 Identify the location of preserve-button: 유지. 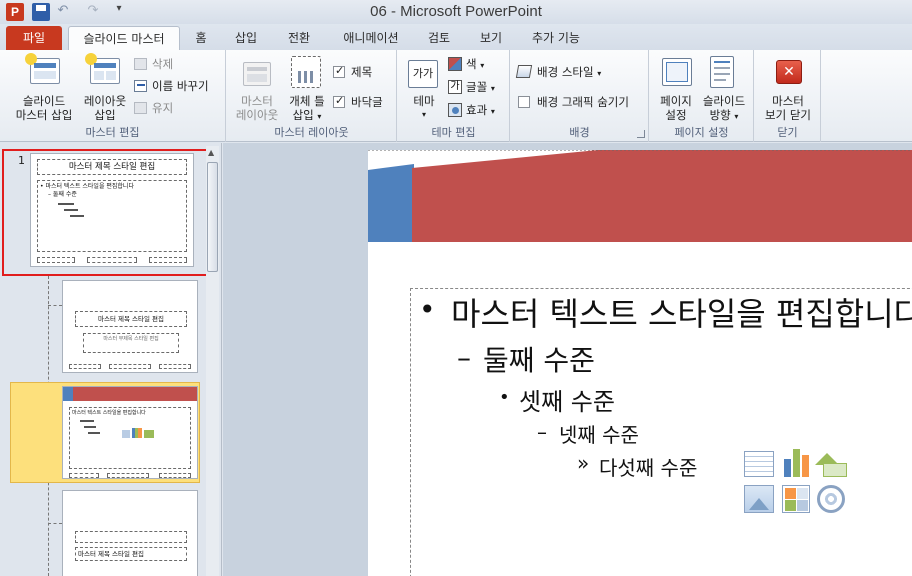
(174, 108).